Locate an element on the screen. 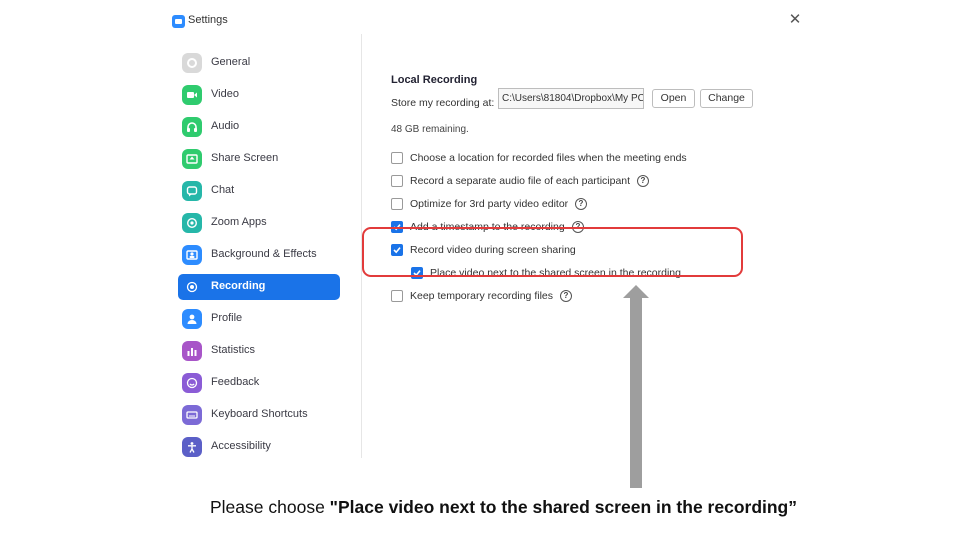 The image size is (960, 540). sidebar-item-label: Recording is located at coordinates (238, 286).